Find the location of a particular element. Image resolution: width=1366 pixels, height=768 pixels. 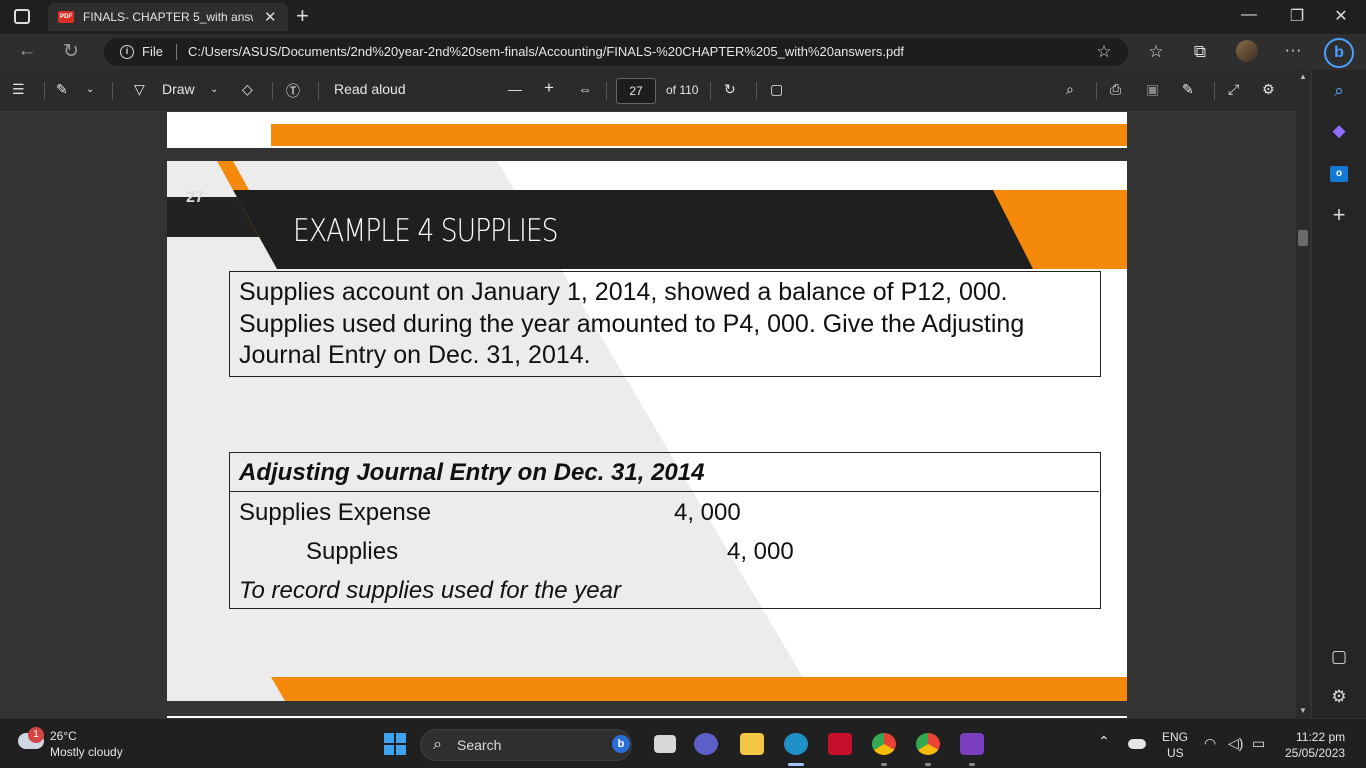

weather-temperature: 26°C is located at coordinates (63, 736).